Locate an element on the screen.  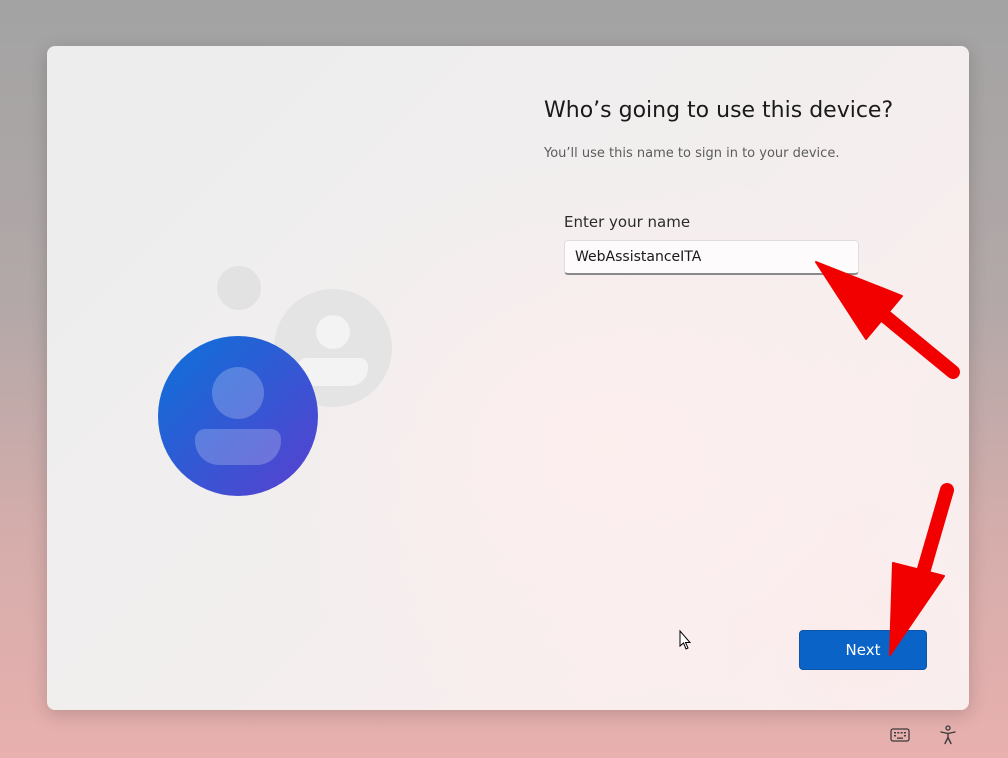
user-avatar-illustration is located at coordinates (275, 381).